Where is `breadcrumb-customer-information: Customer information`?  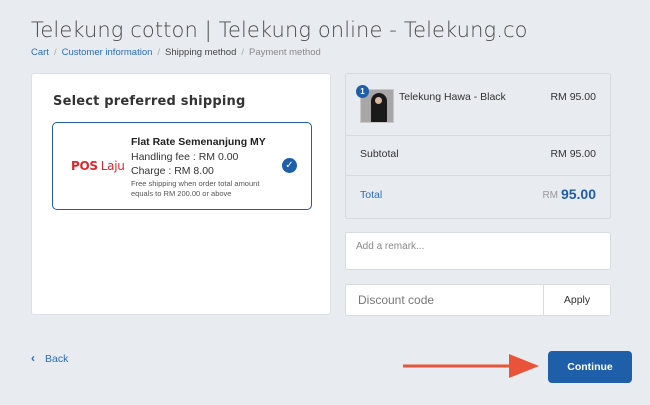 breadcrumb-customer-information: Customer information is located at coordinates (107, 52).